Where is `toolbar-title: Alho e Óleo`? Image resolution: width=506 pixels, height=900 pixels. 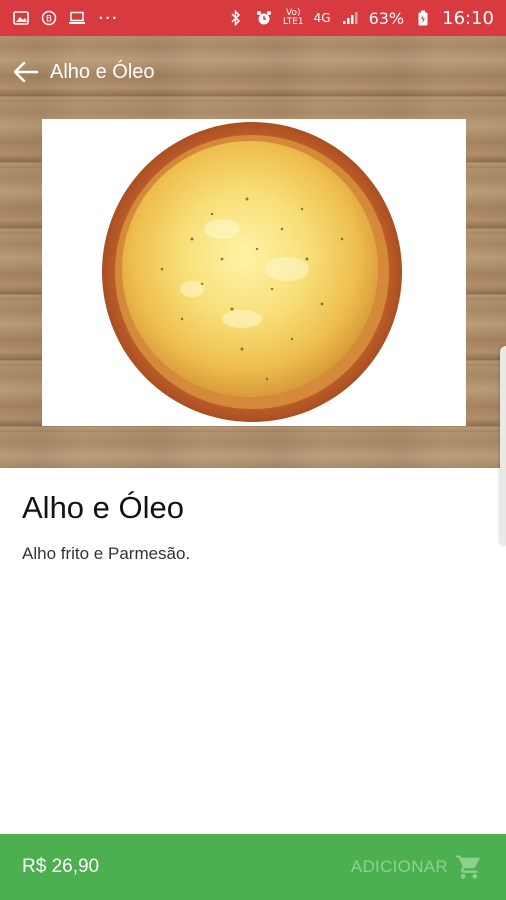
toolbar-title: Alho e Óleo is located at coordinates (102, 71).